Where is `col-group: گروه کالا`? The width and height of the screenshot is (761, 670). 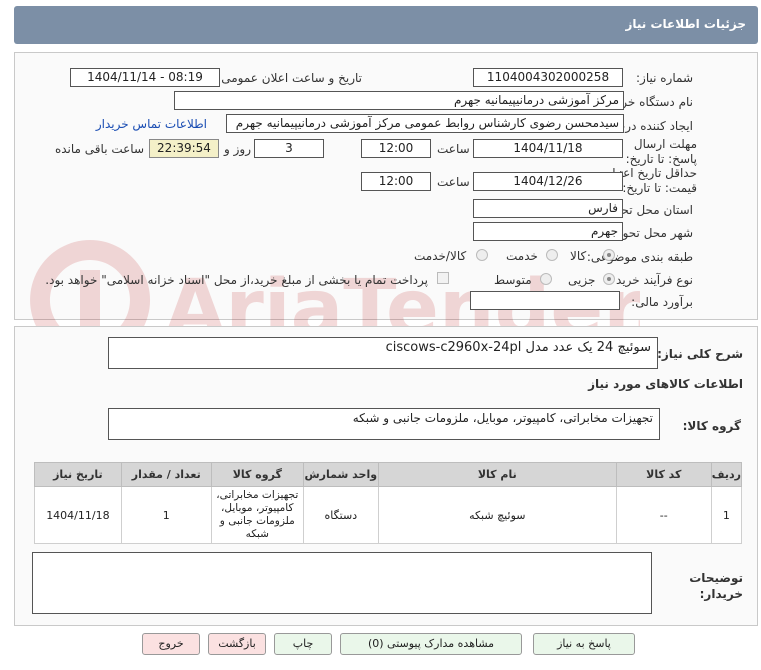
col-group: گروه کالا is located at coordinates (257, 474).